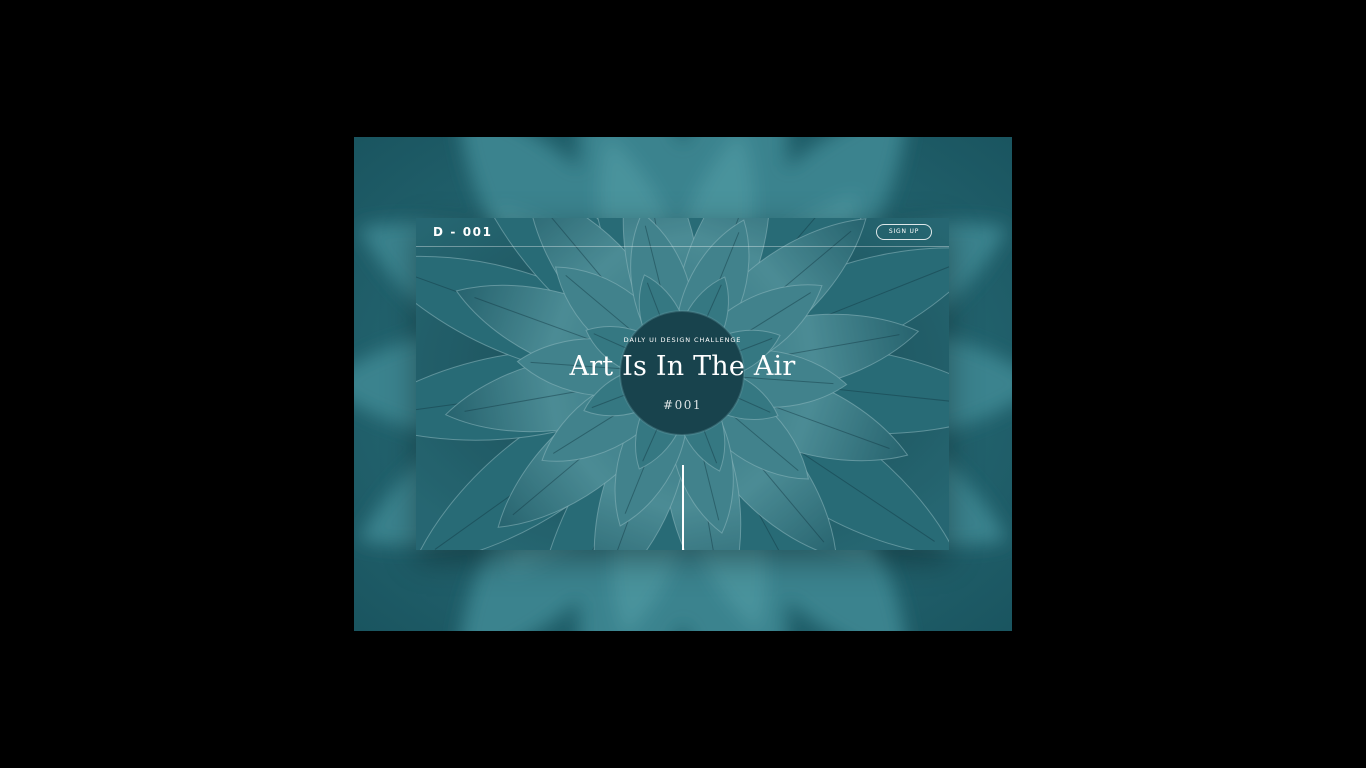  What do you see at coordinates (682, 232) in the screenshot?
I see `top-navigation: D - 001 SIGN UP` at bounding box center [682, 232].